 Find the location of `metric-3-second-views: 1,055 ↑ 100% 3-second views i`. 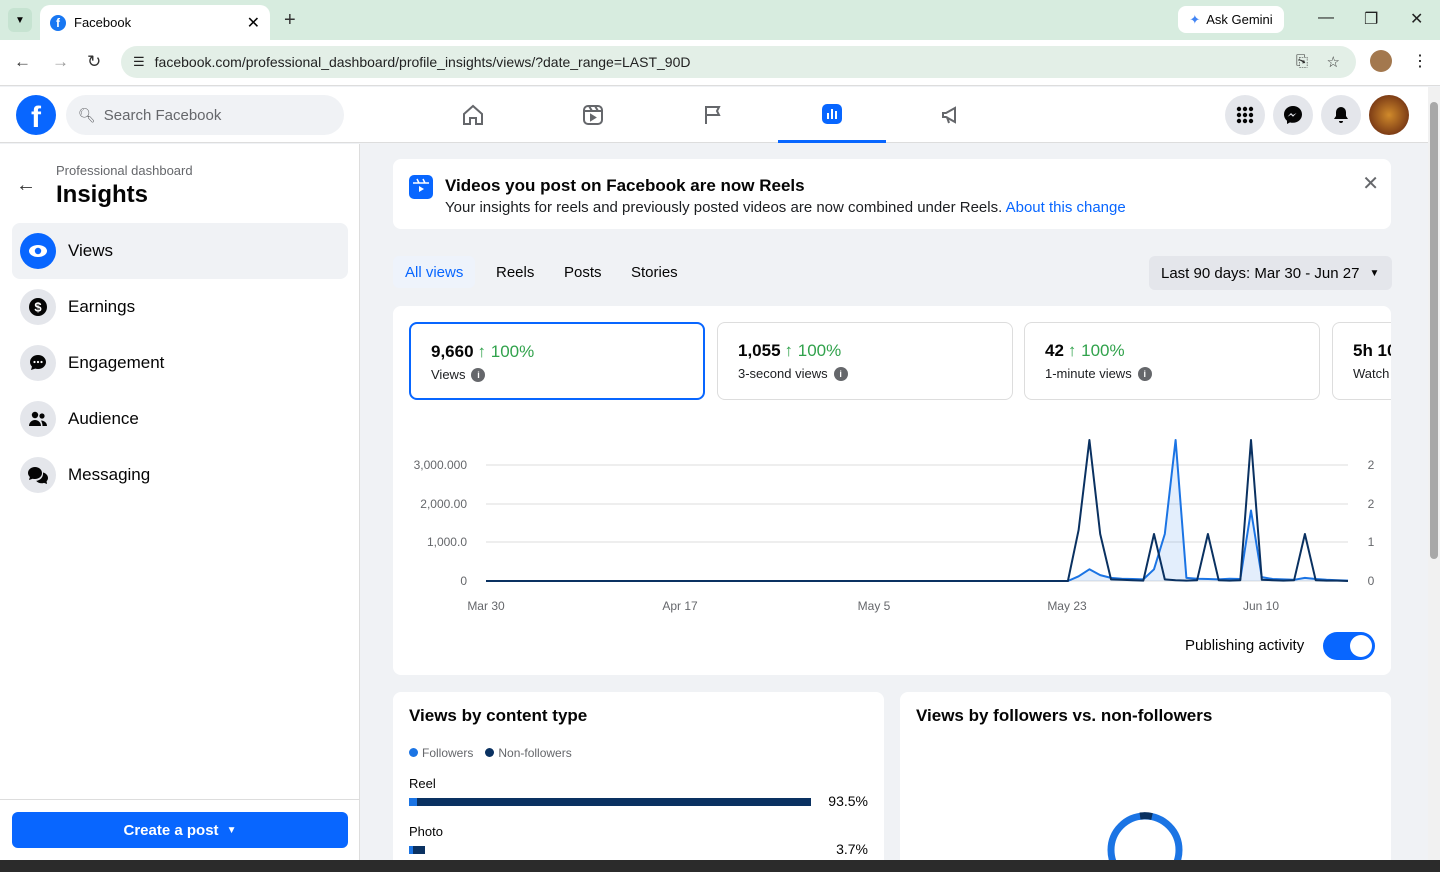

metric-3-second-views: 1,055 ↑ 100% 3-second views i is located at coordinates (865, 361).